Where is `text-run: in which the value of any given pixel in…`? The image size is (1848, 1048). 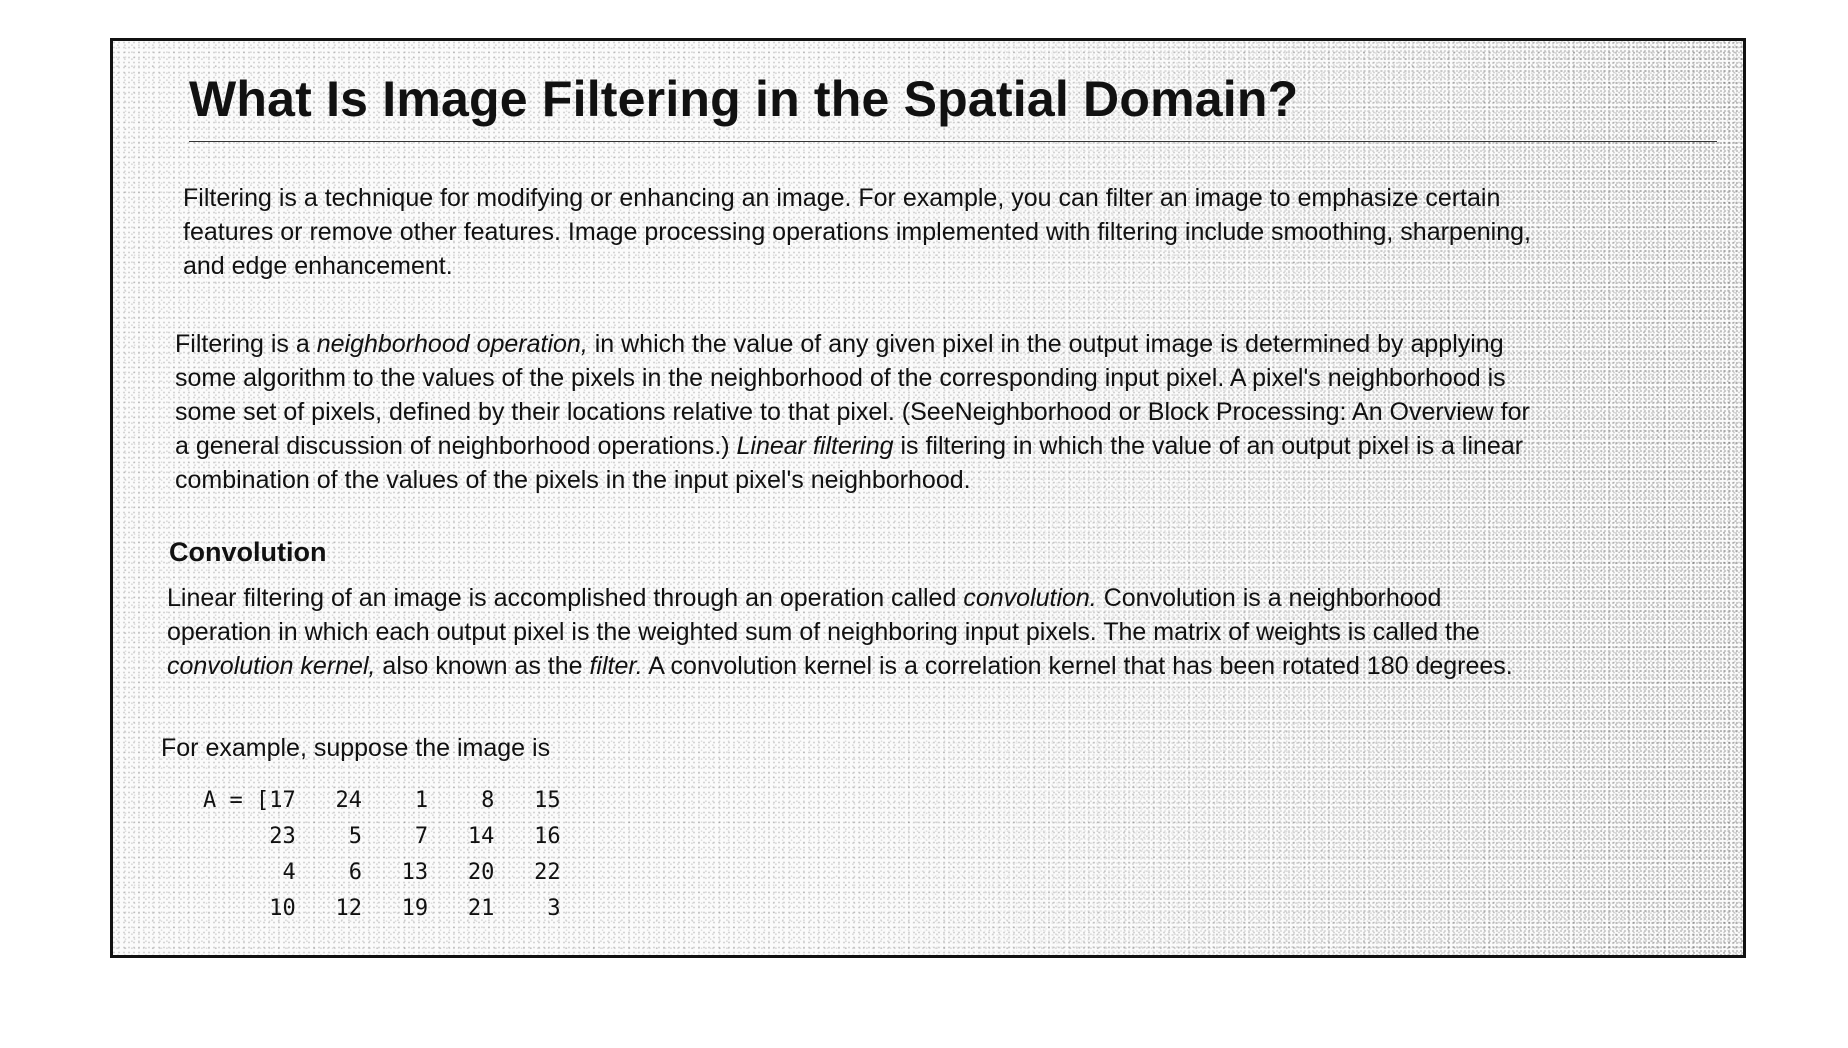
text-run: in which the value of any given pixel in… is located at coordinates (1045, 344).